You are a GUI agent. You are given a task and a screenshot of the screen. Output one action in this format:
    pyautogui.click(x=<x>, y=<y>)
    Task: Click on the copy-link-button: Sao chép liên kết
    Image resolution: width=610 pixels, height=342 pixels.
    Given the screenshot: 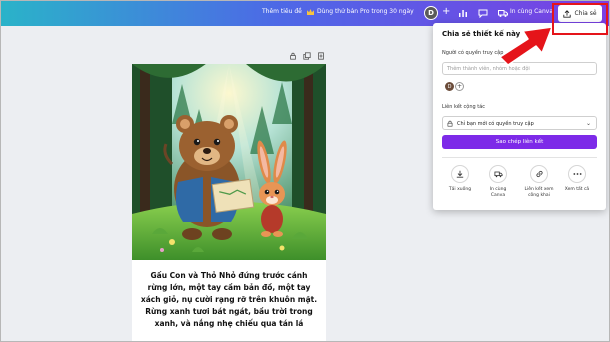 What is the action you would take?
    pyautogui.click(x=519, y=142)
    